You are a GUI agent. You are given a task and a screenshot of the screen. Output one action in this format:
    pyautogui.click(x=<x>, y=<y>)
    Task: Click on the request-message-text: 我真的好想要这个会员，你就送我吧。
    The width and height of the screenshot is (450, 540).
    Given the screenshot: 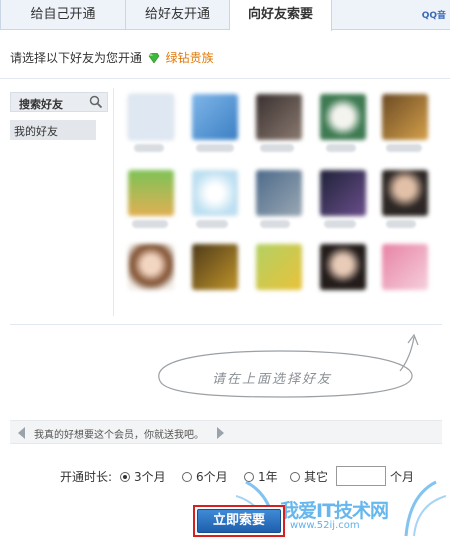 What is the action you would take?
    pyautogui.click(x=119, y=435)
    